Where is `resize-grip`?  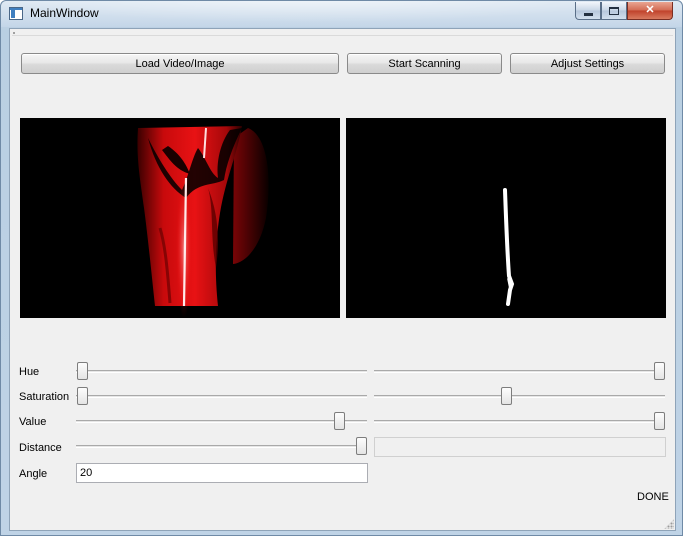 resize-grip is located at coordinates (669, 524).